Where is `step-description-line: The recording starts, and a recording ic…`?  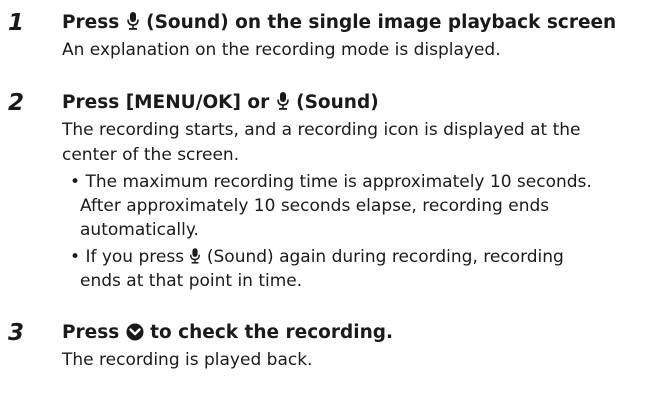 step-description-line: The recording starts, and a recording ic… is located at coordinates (321, 130).